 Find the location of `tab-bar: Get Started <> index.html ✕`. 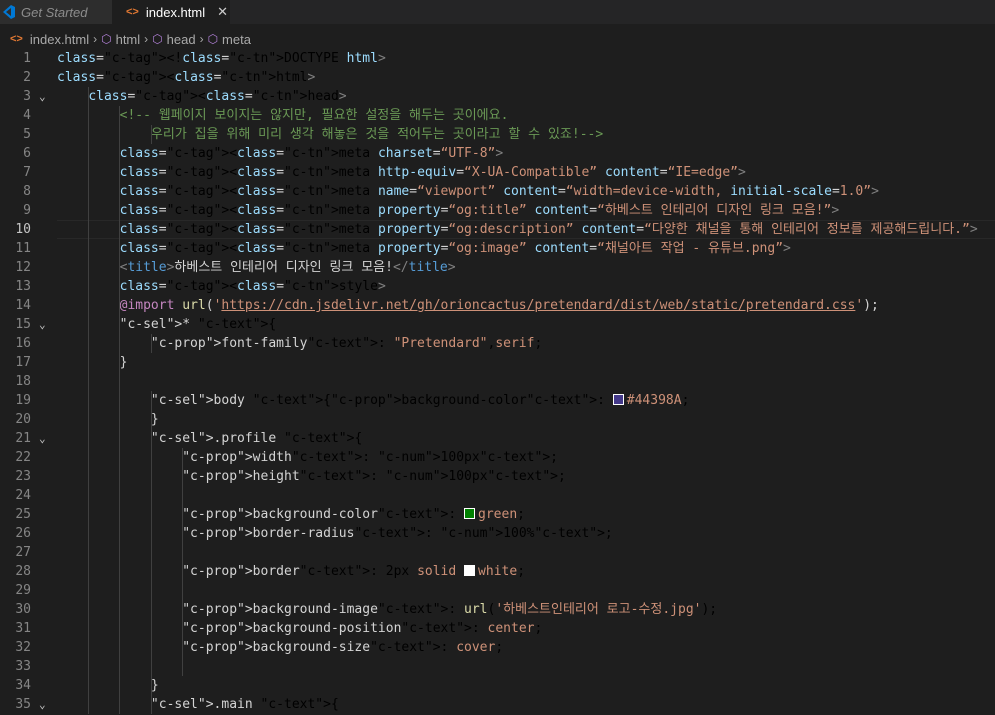

tab-bar: Get Started <> index.html ✕ is located at coordinates (497, 12).